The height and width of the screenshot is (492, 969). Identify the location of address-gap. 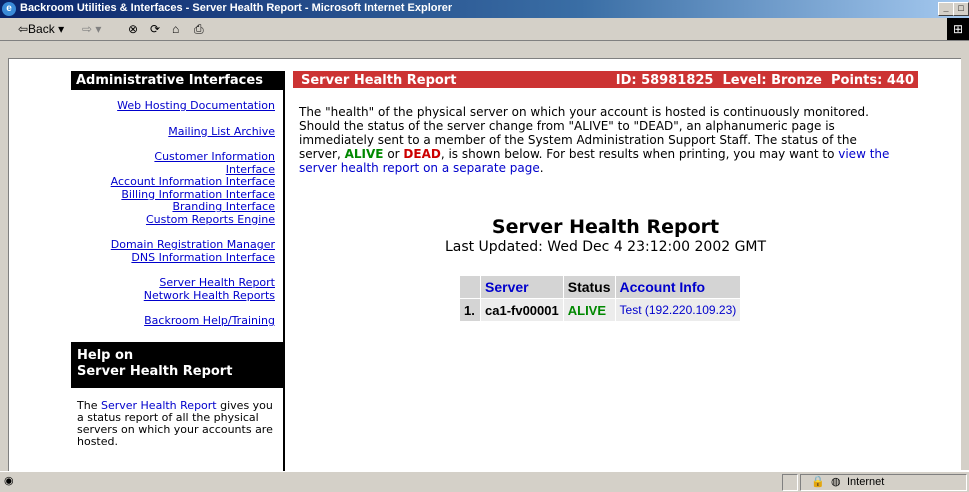
(484, 49).